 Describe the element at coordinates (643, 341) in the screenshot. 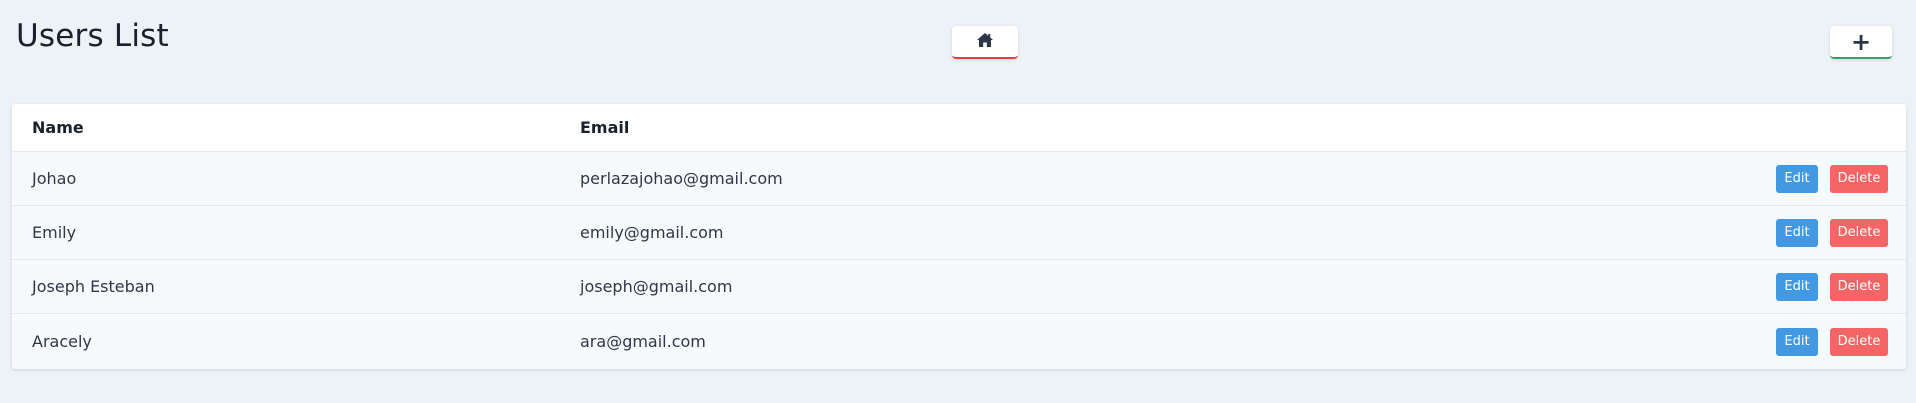

I see `user-email: ara@gmail.com` at that location.